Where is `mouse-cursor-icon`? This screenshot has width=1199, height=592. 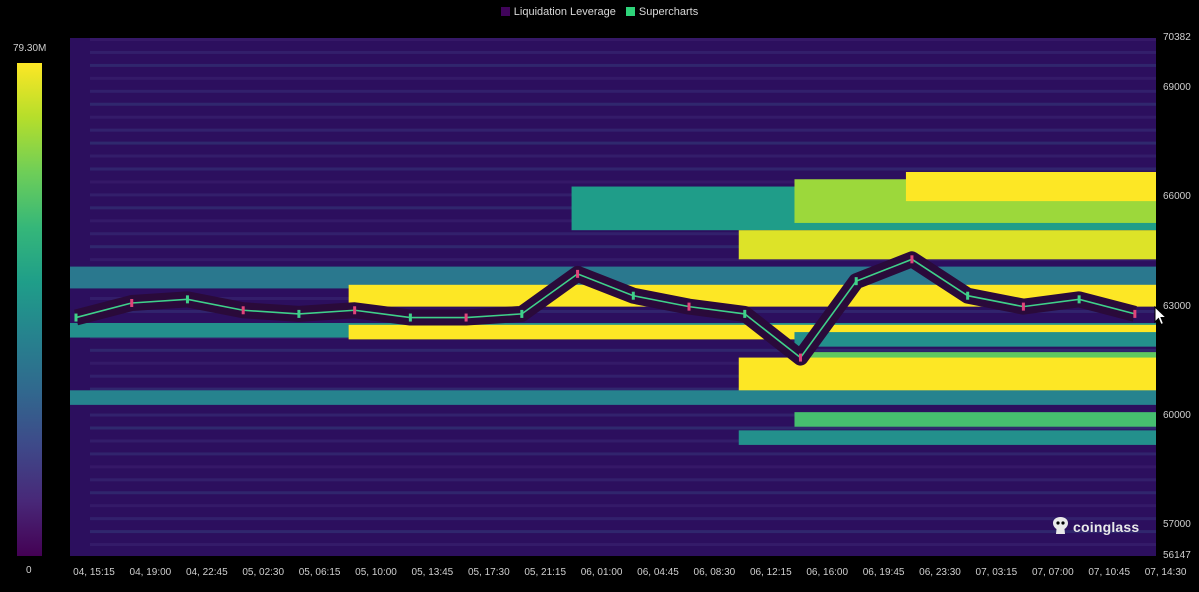 mouse-cursor-icon is located at coordinates (1161, 316).